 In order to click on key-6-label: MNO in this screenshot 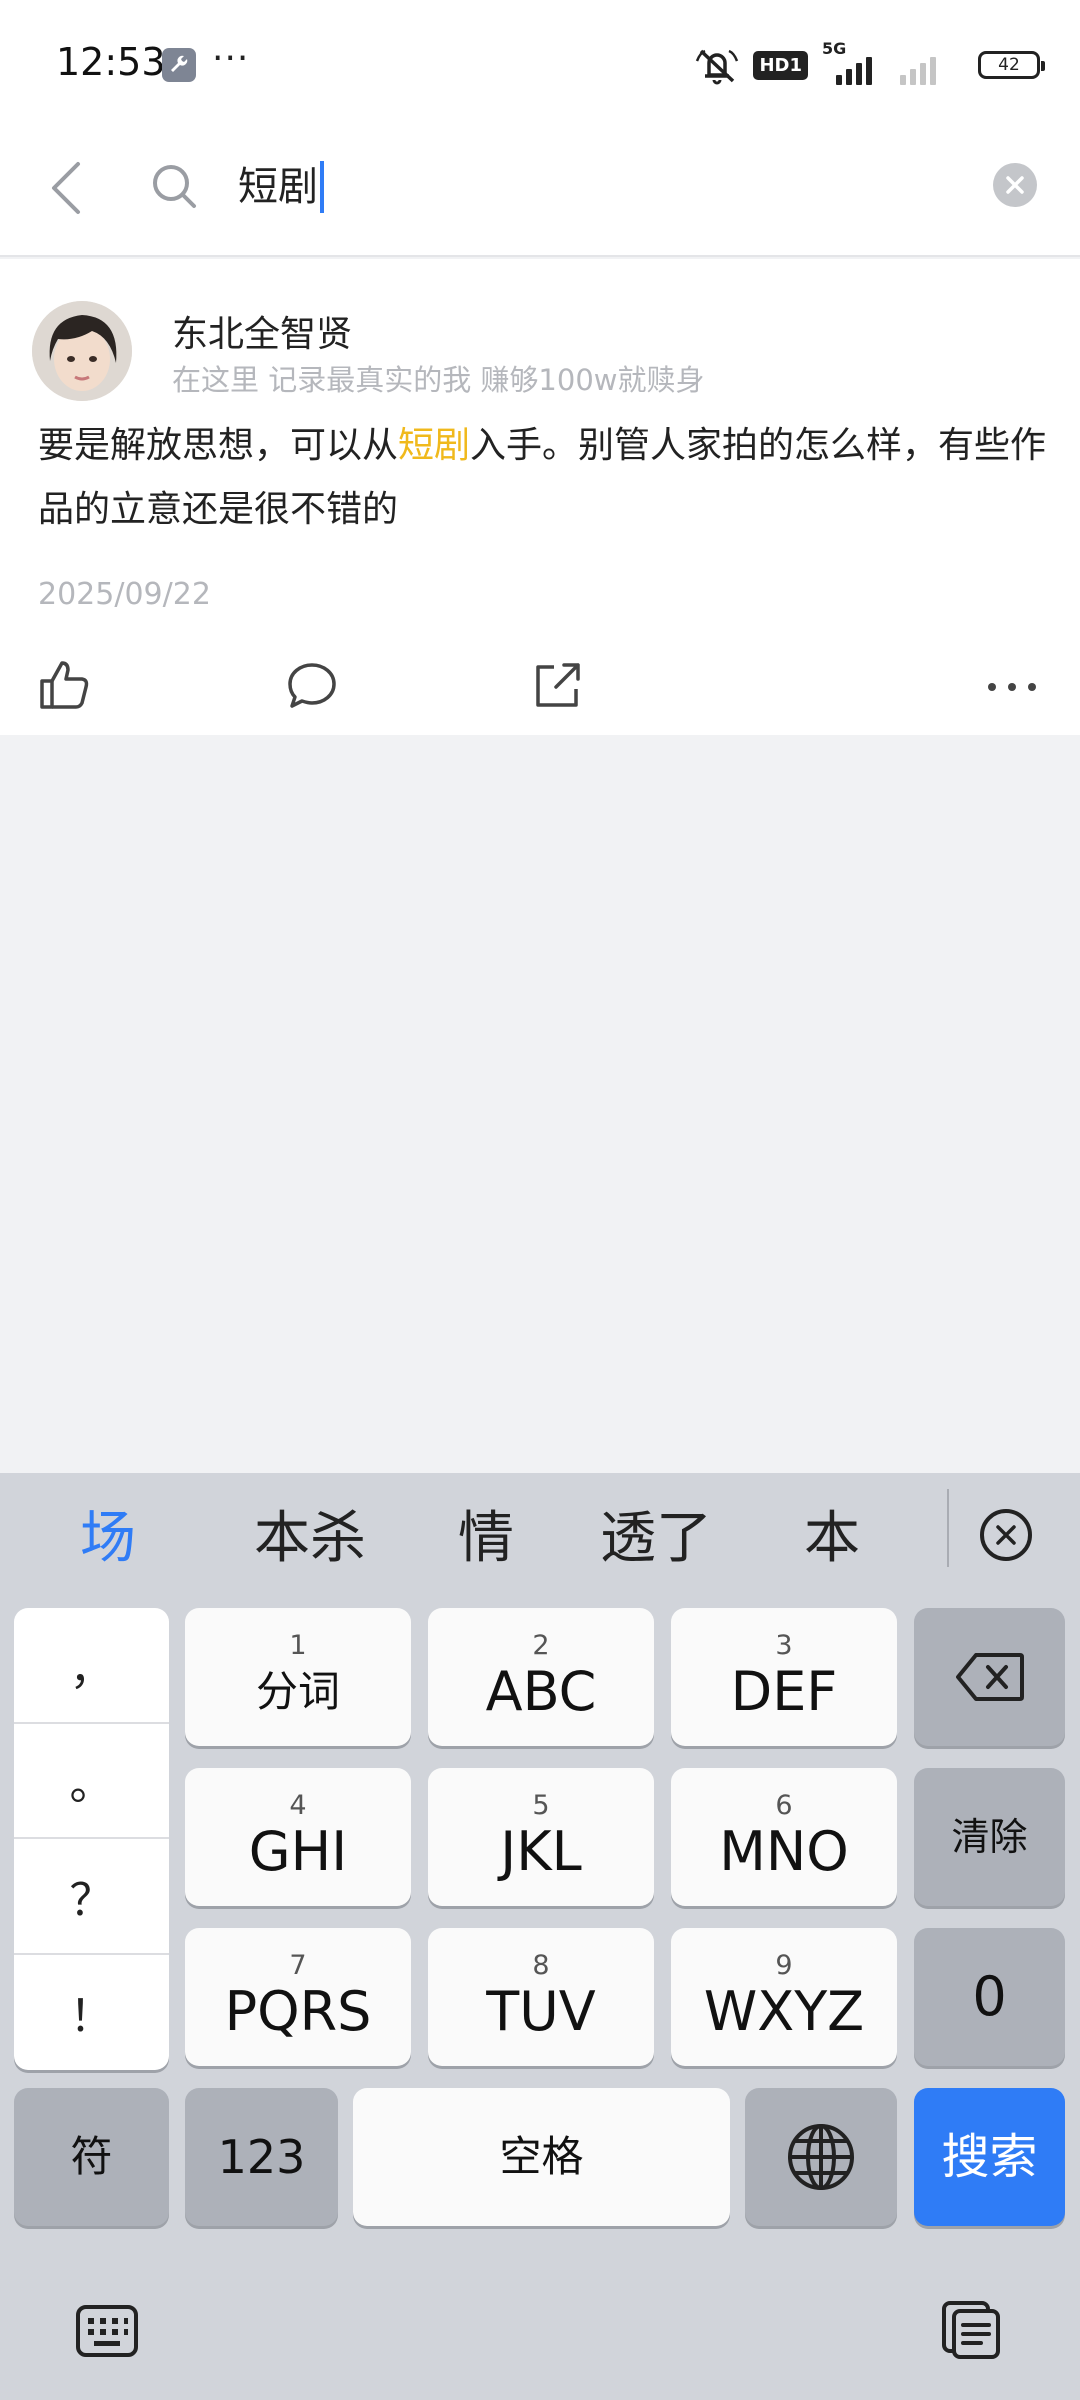, I will do `click(784, 1851)`.